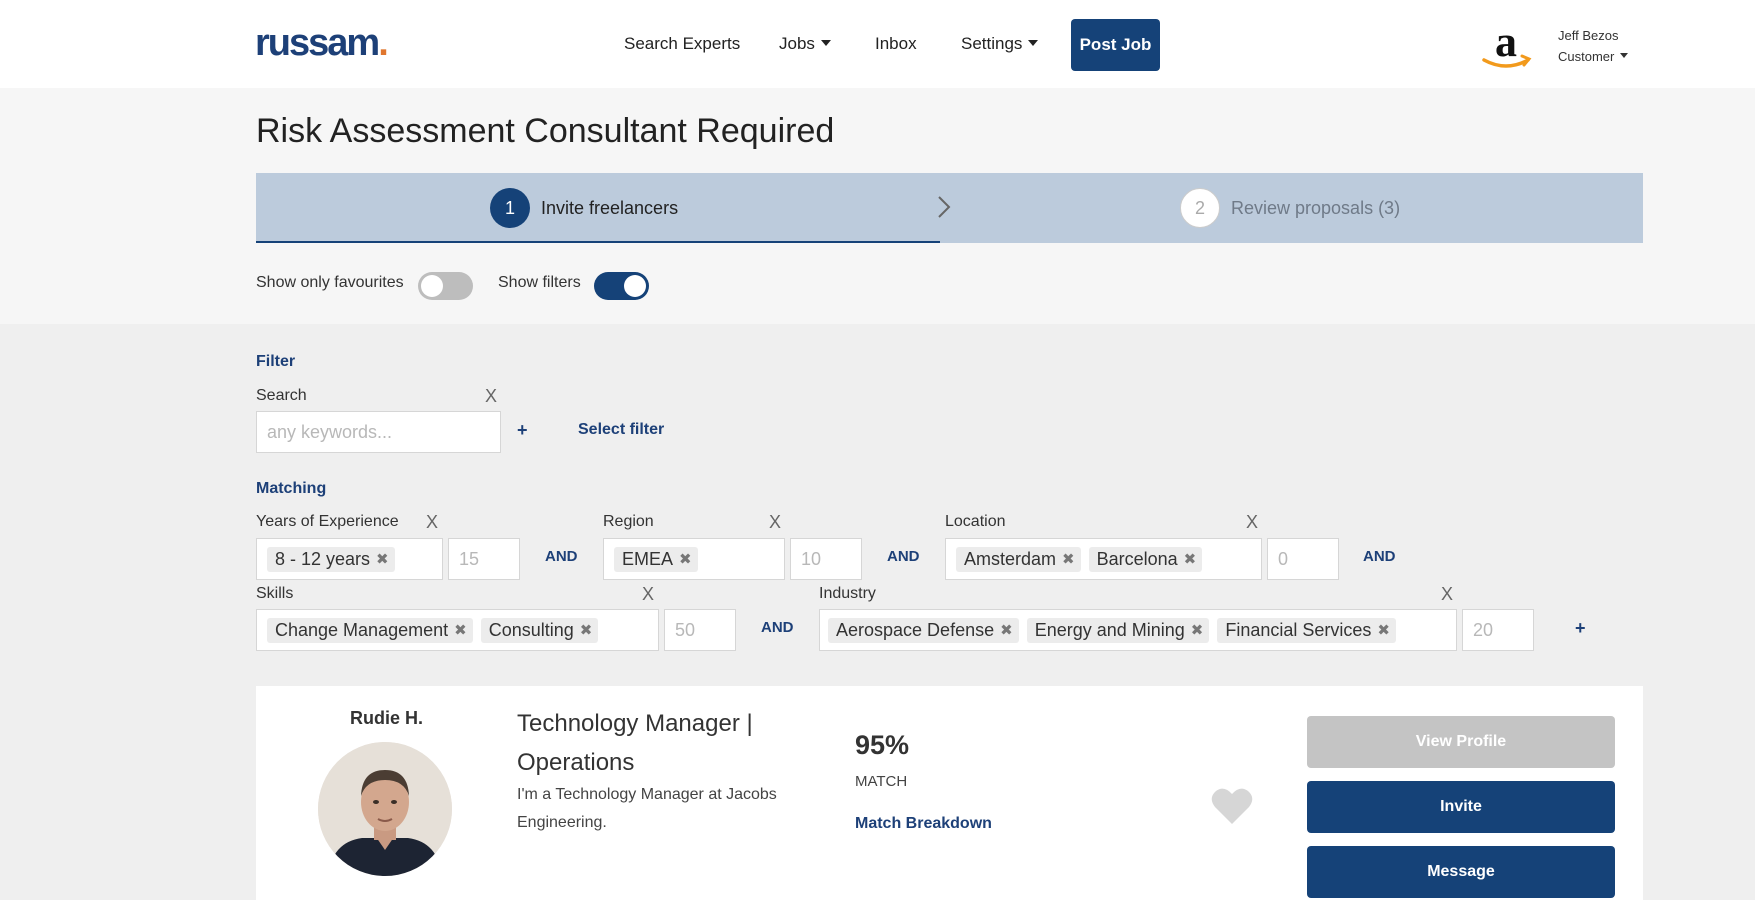  Describe the element at coordinates (847, 593) in the screenshot. I see `industry-label: Industry` at that location.